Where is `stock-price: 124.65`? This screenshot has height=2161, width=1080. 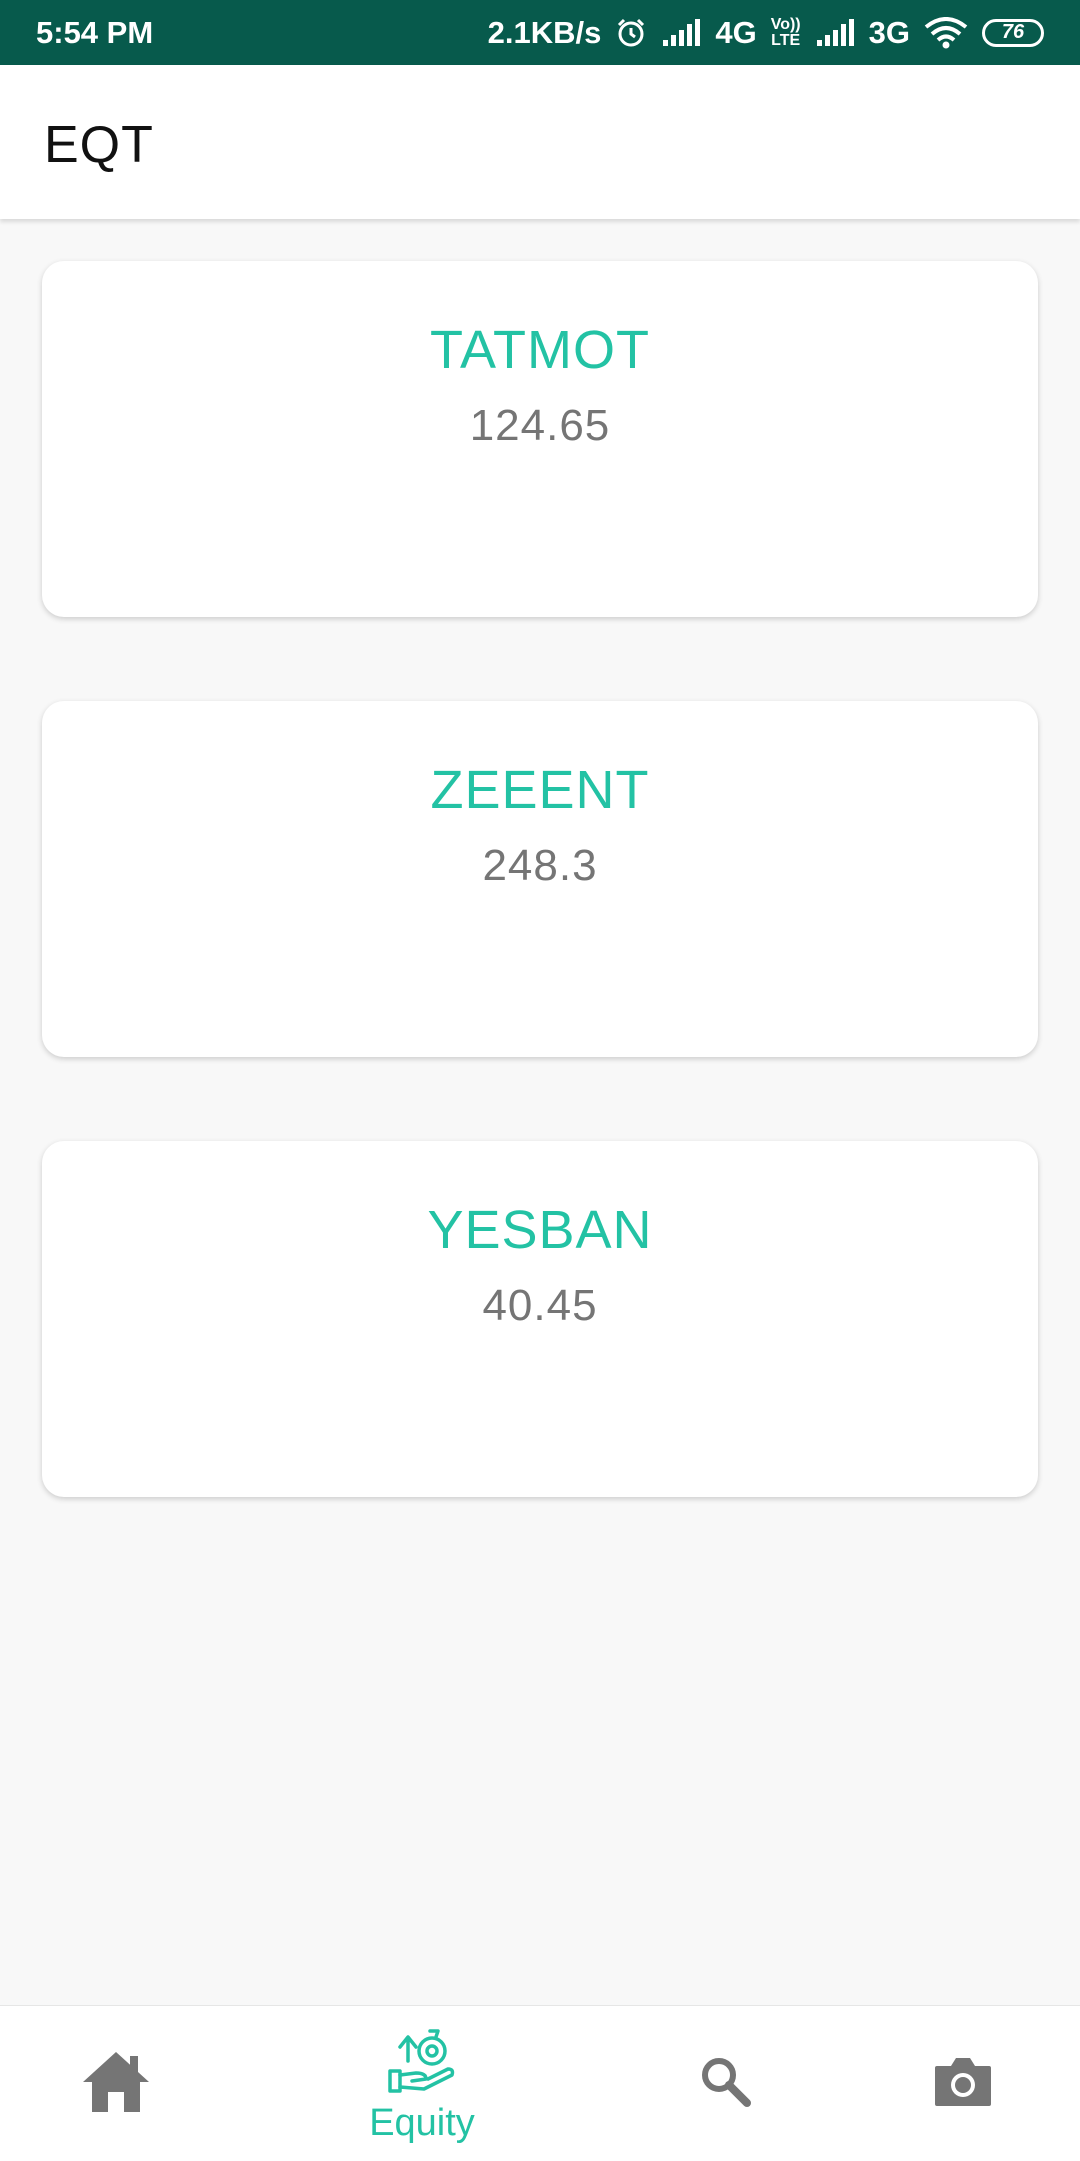 stock-price: 124.65 is located at coordinates (540, 425).